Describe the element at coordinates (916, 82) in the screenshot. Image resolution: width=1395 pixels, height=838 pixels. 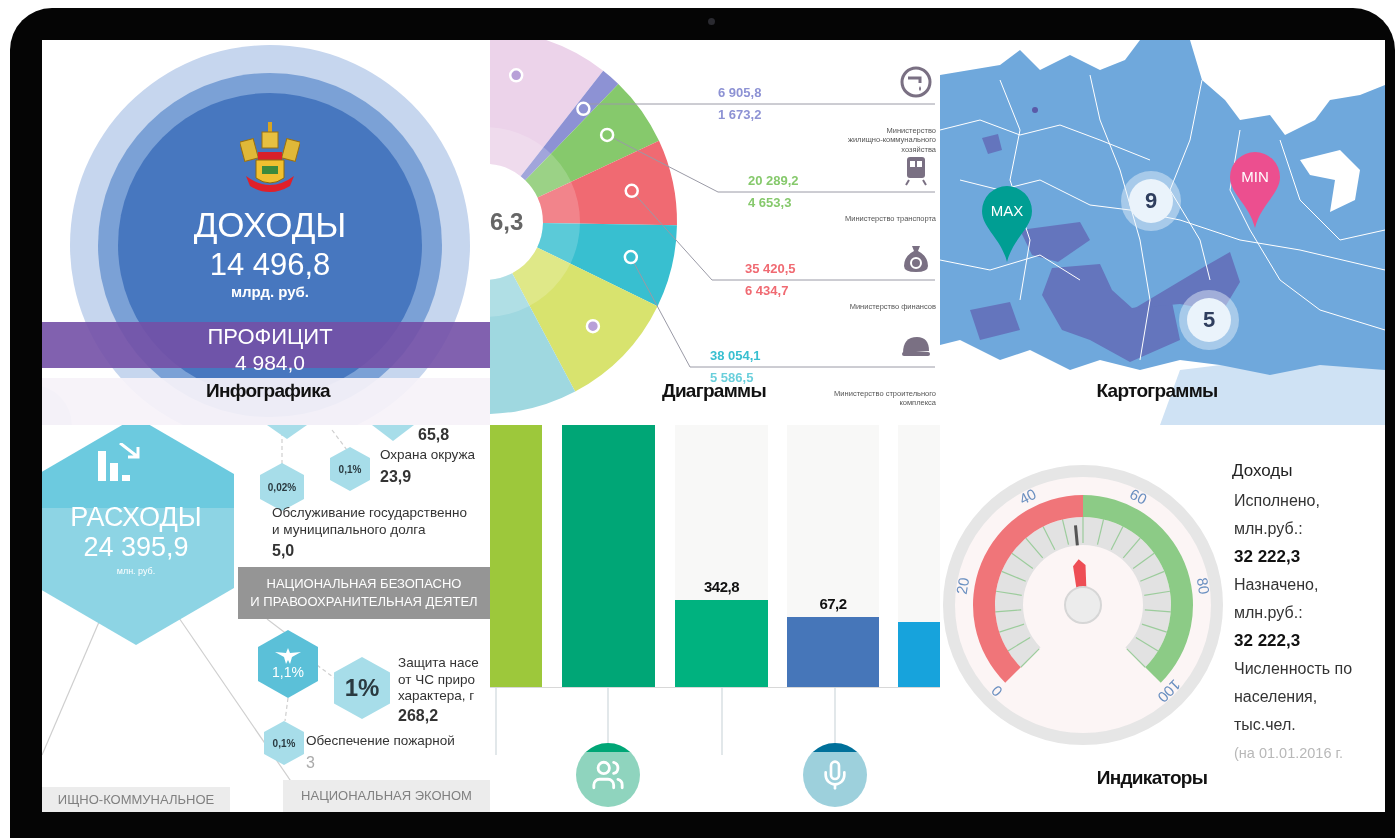
I see `faucet-icon` at that location.